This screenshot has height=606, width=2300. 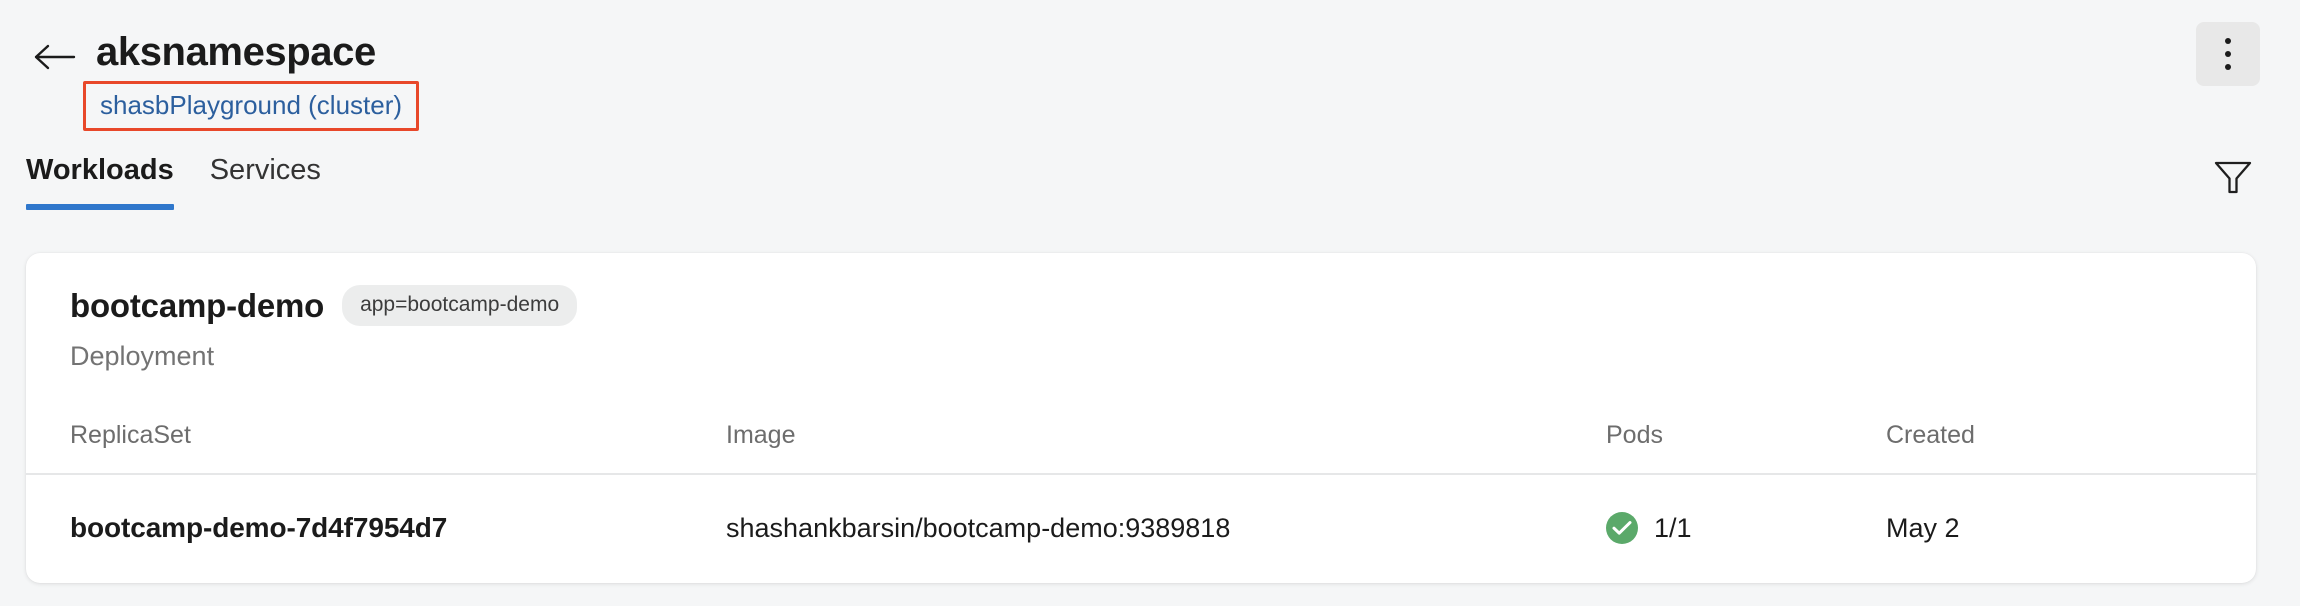 What do you see at coordinates (460, 305) in the screenshot?
I see `workload-label-chip: app=bootcamp-demo` at bounding box center [460, 305].